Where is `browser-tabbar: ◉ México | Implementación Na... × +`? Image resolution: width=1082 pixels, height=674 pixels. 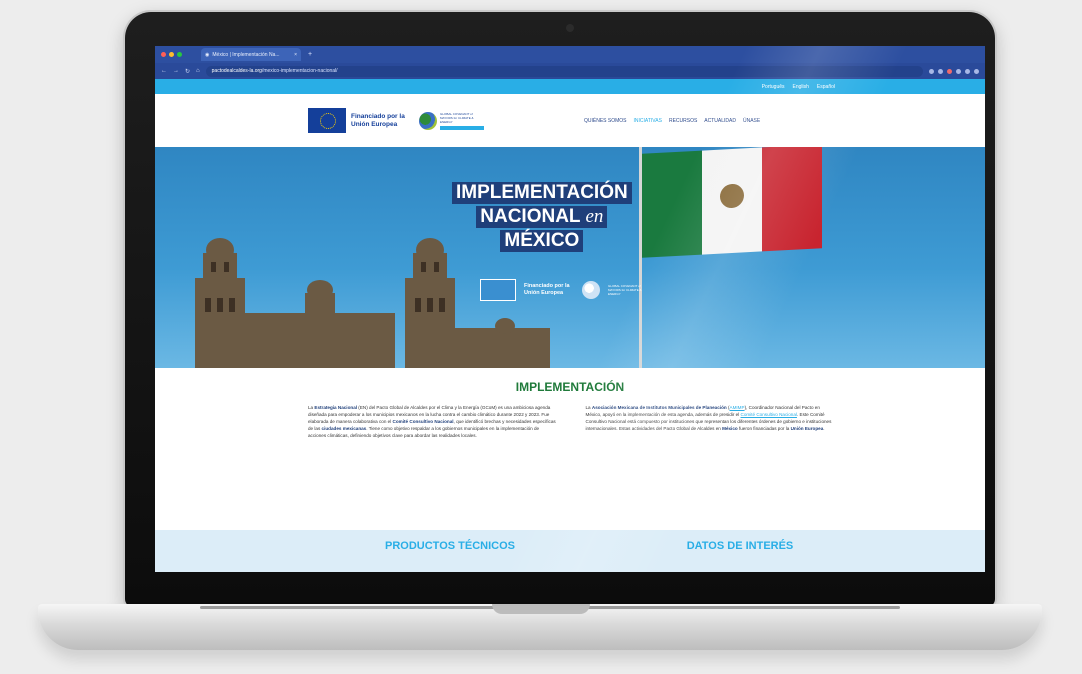 browser-tabbar: ◉ México | Implementación Na... × + is located at coordinates (570, 54).